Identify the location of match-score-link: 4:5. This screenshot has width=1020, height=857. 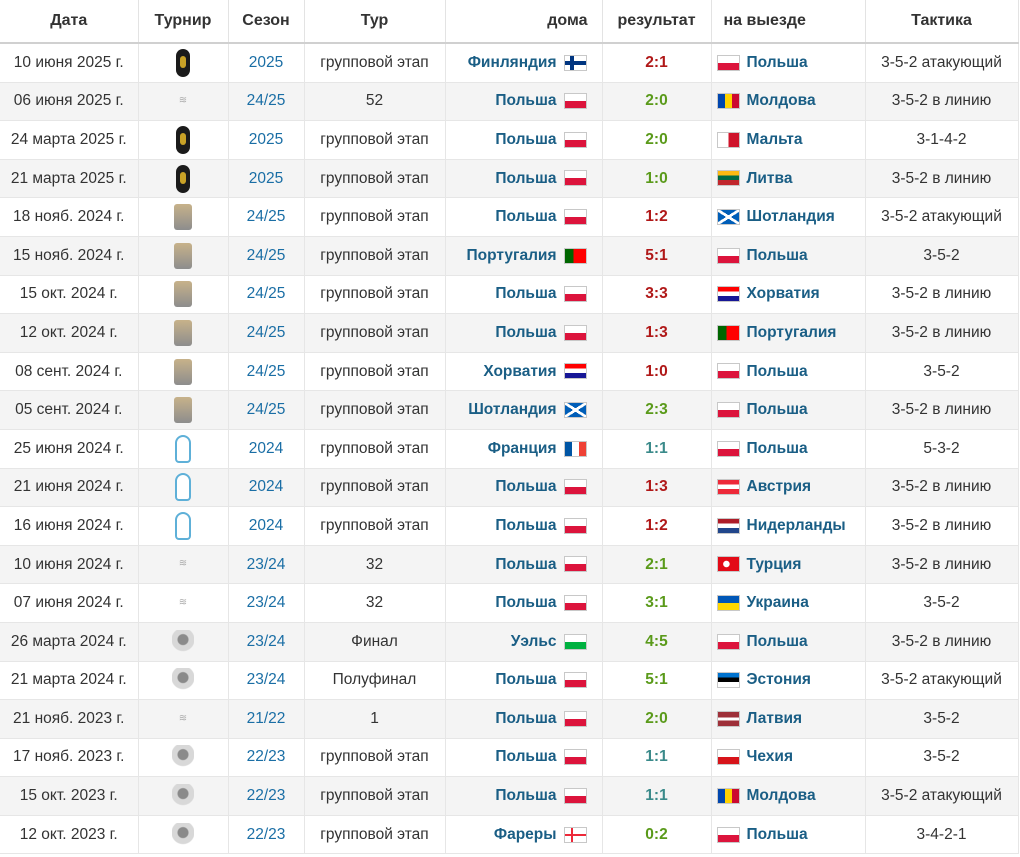
(656, 641).